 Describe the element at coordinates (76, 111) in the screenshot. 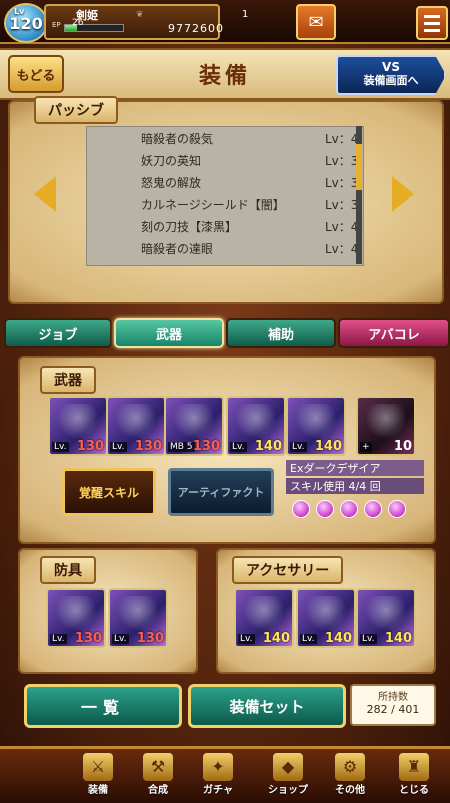

I see `passive-section-label: パッシブ` at that location.